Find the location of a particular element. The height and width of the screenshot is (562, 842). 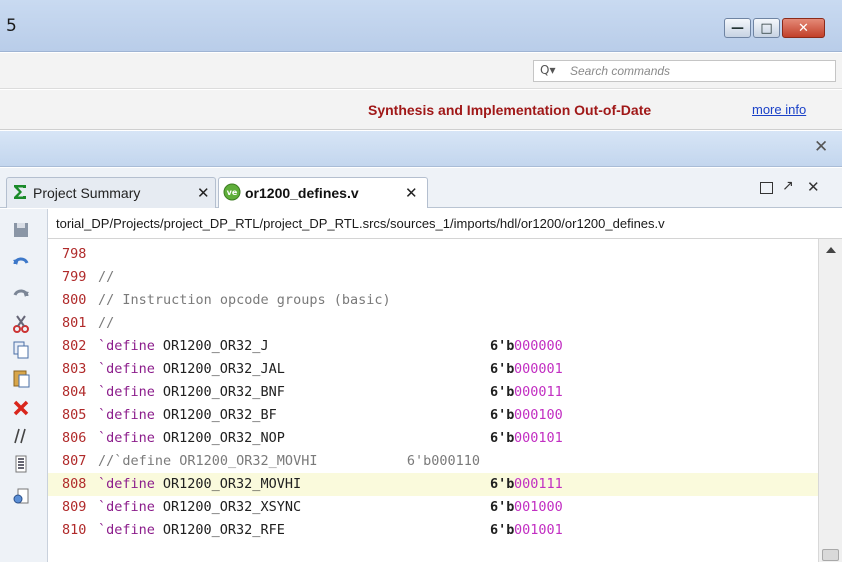

code-text: //`define OR1200_OR32_MOVHI 6'b000110 is located at coordinates (289, 461).